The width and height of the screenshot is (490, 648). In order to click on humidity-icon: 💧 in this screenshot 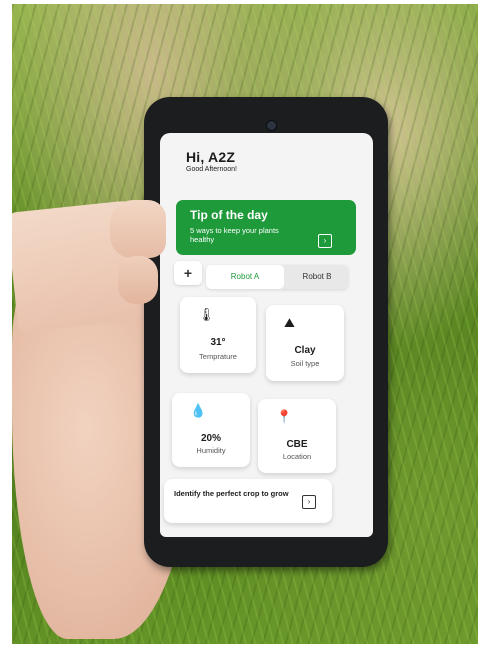, I will do `click(198, 410)`.